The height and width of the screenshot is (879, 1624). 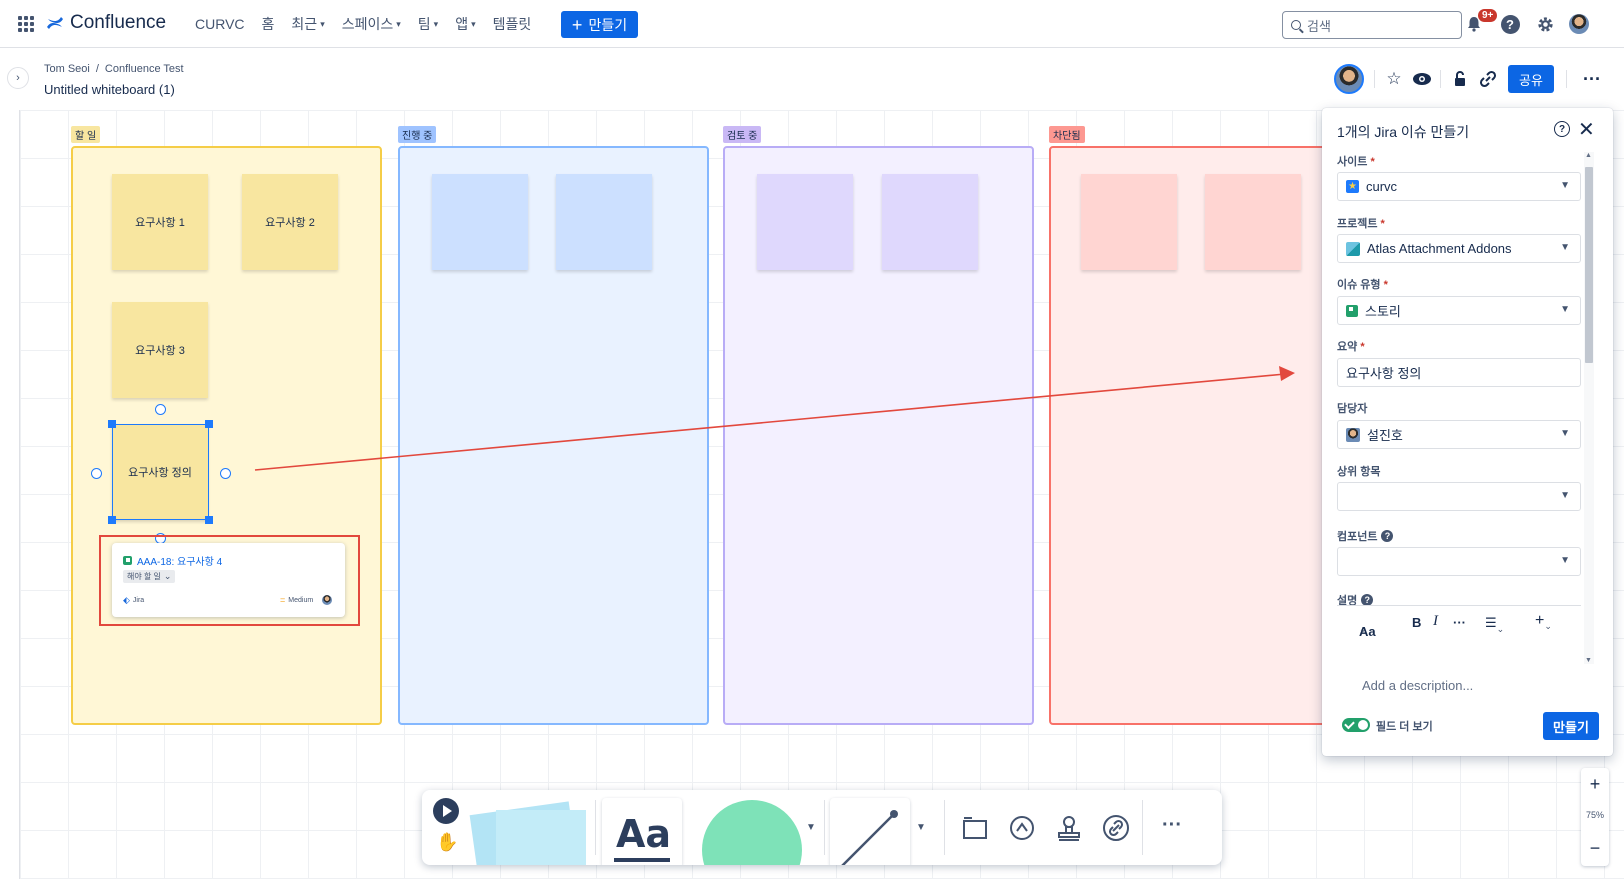 What do you see at coordinates (1416, 622) in the screenshot?
I see `bold-button: B` at bounding box center [1416, 622].